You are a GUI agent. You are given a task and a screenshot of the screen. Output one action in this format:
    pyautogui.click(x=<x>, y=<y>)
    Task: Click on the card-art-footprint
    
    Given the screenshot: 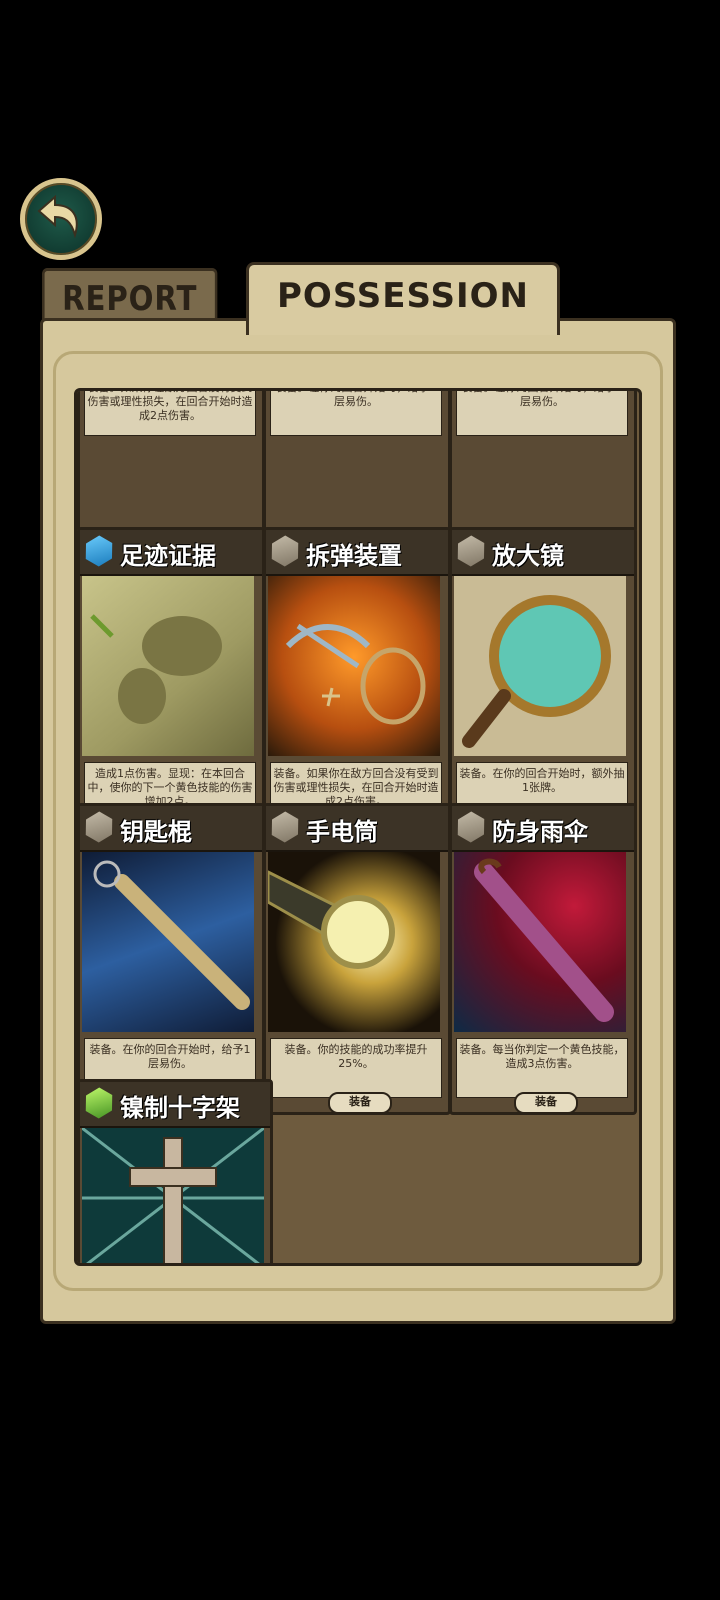 What is the action you would take?
    pyautogui.click(x=168, y=666)
    